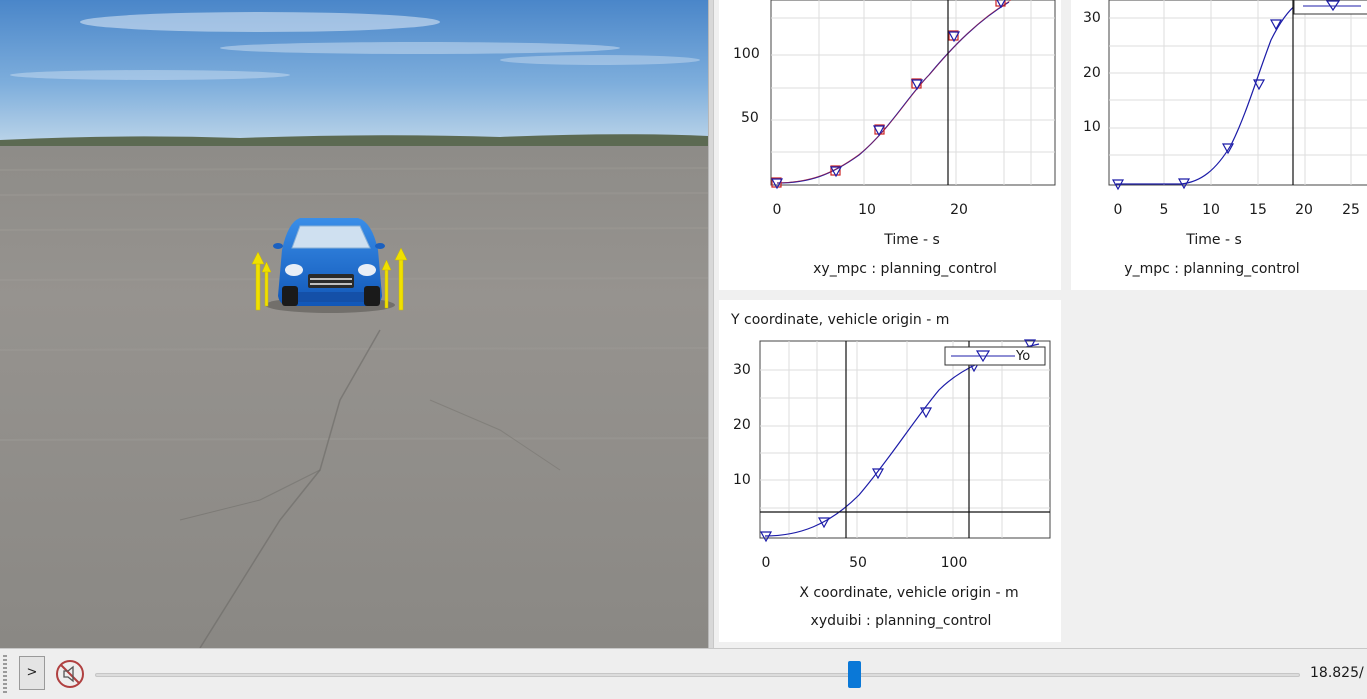 This screenshot has height=699, width=1367. Describe the element at coordinates (858, 563) in the screenshot. I see `xtick: 50` at that location.